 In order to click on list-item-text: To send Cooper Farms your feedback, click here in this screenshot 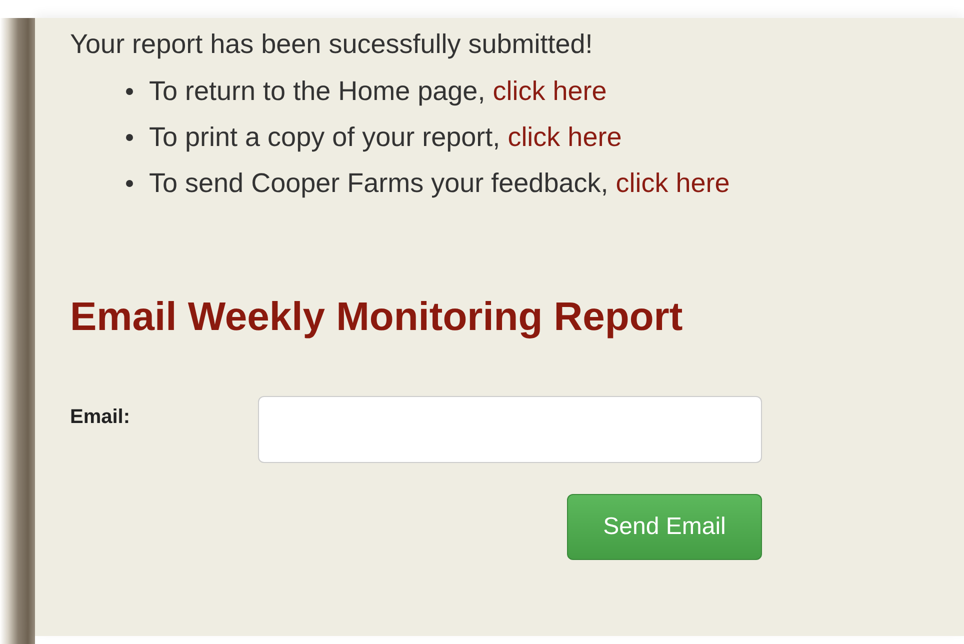, I will do `click(439, 183)`.